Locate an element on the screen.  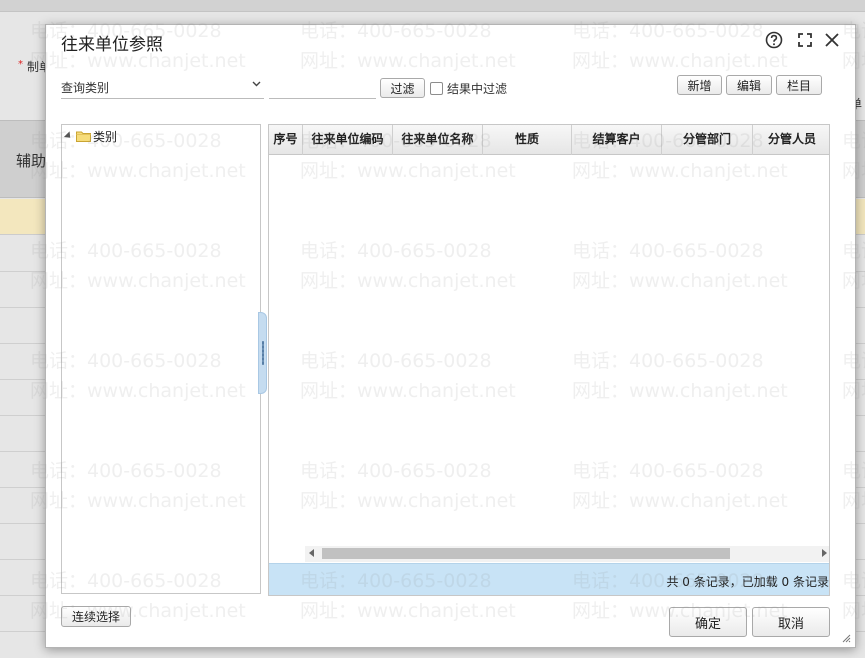
panel-splitter is located at coordinates (262, 353).